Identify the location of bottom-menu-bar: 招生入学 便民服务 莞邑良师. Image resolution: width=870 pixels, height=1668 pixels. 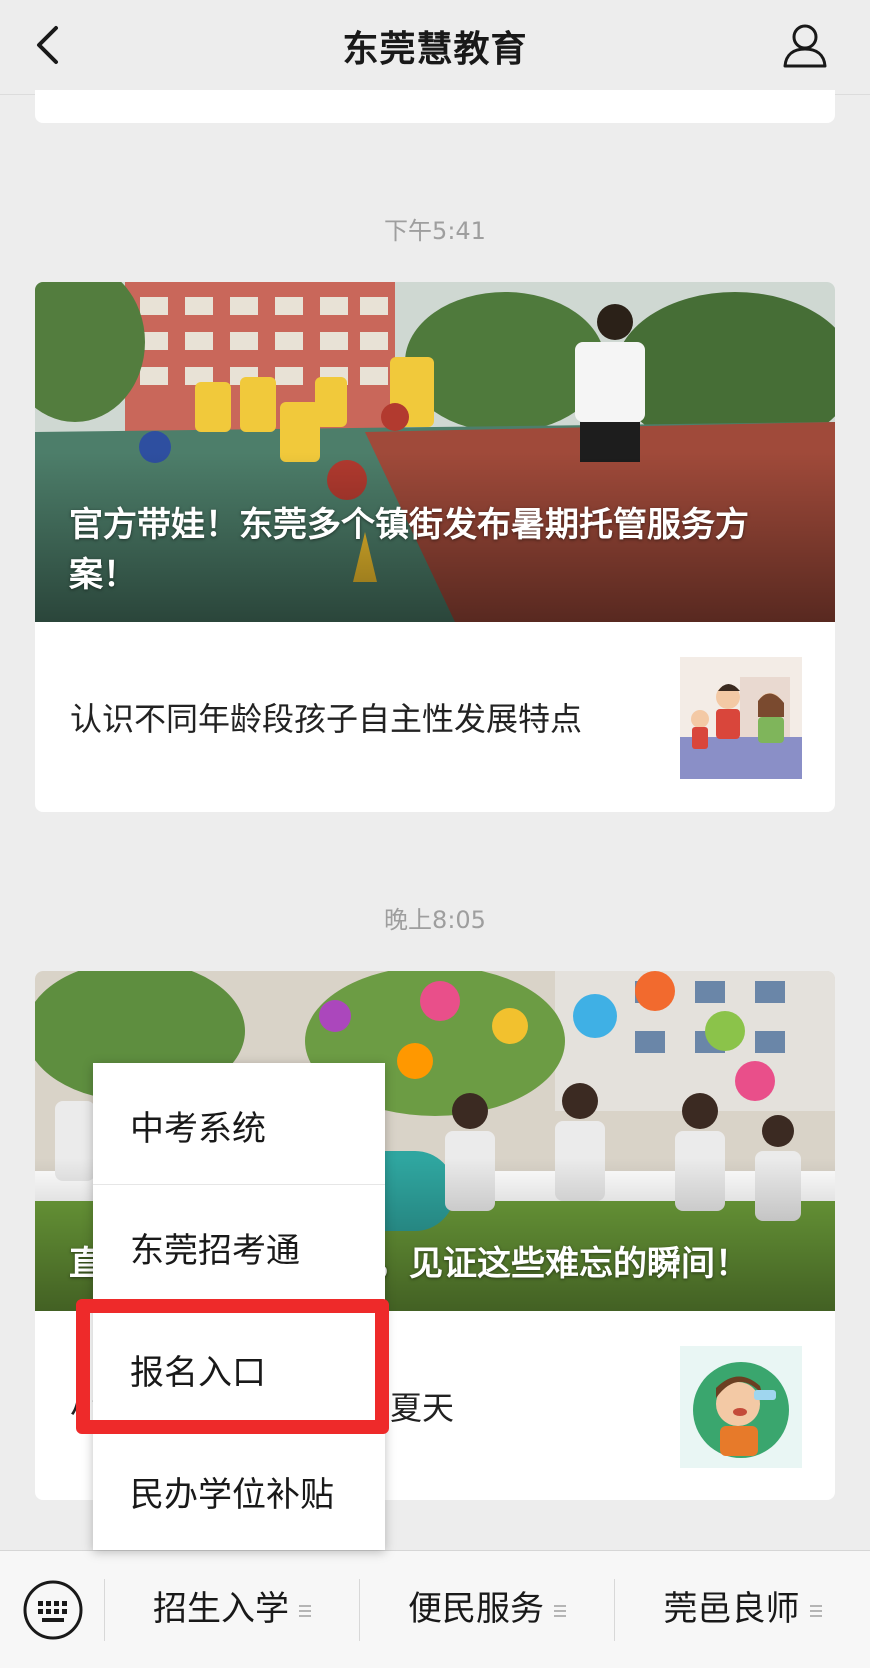
(435, 1609).